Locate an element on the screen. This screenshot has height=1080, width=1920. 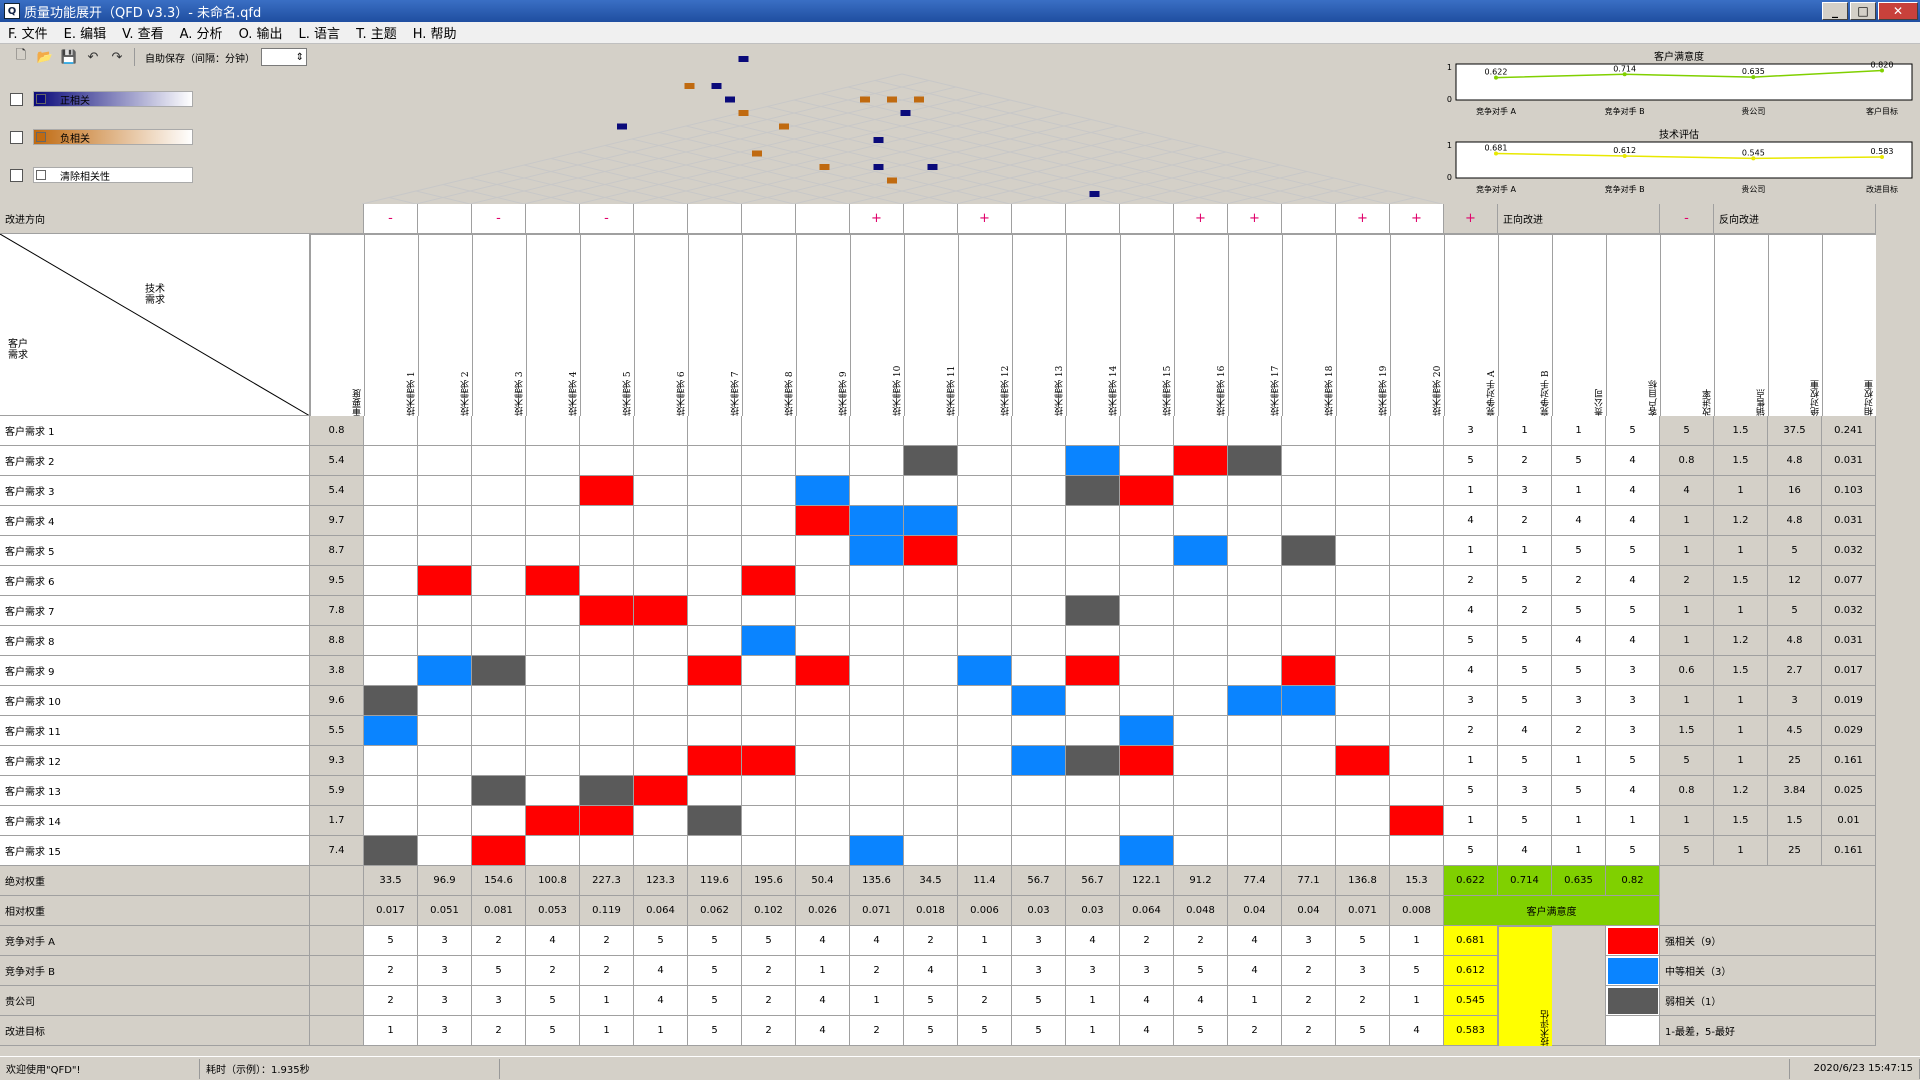
customer-req-label: 客户需求 13 is located at coordinates (155, 791).